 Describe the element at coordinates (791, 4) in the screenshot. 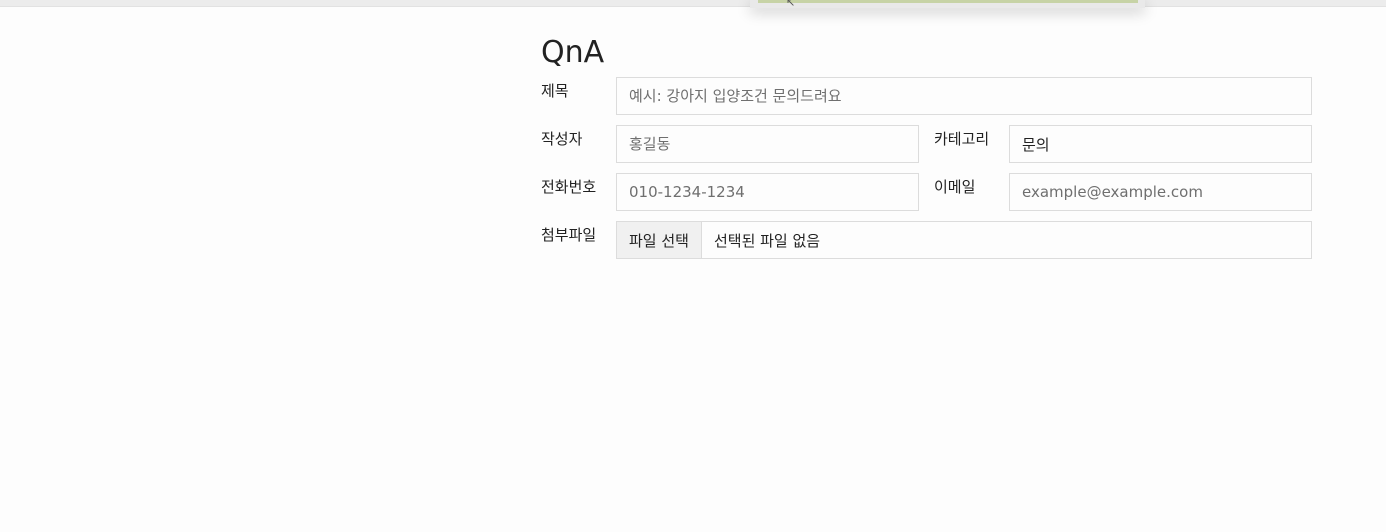

I see `mouse-cursor-icon: ↖` at that location.